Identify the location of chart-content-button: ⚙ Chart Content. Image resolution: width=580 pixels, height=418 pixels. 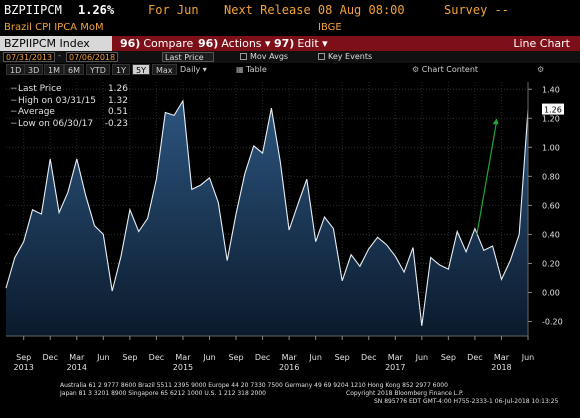
(445, 69).